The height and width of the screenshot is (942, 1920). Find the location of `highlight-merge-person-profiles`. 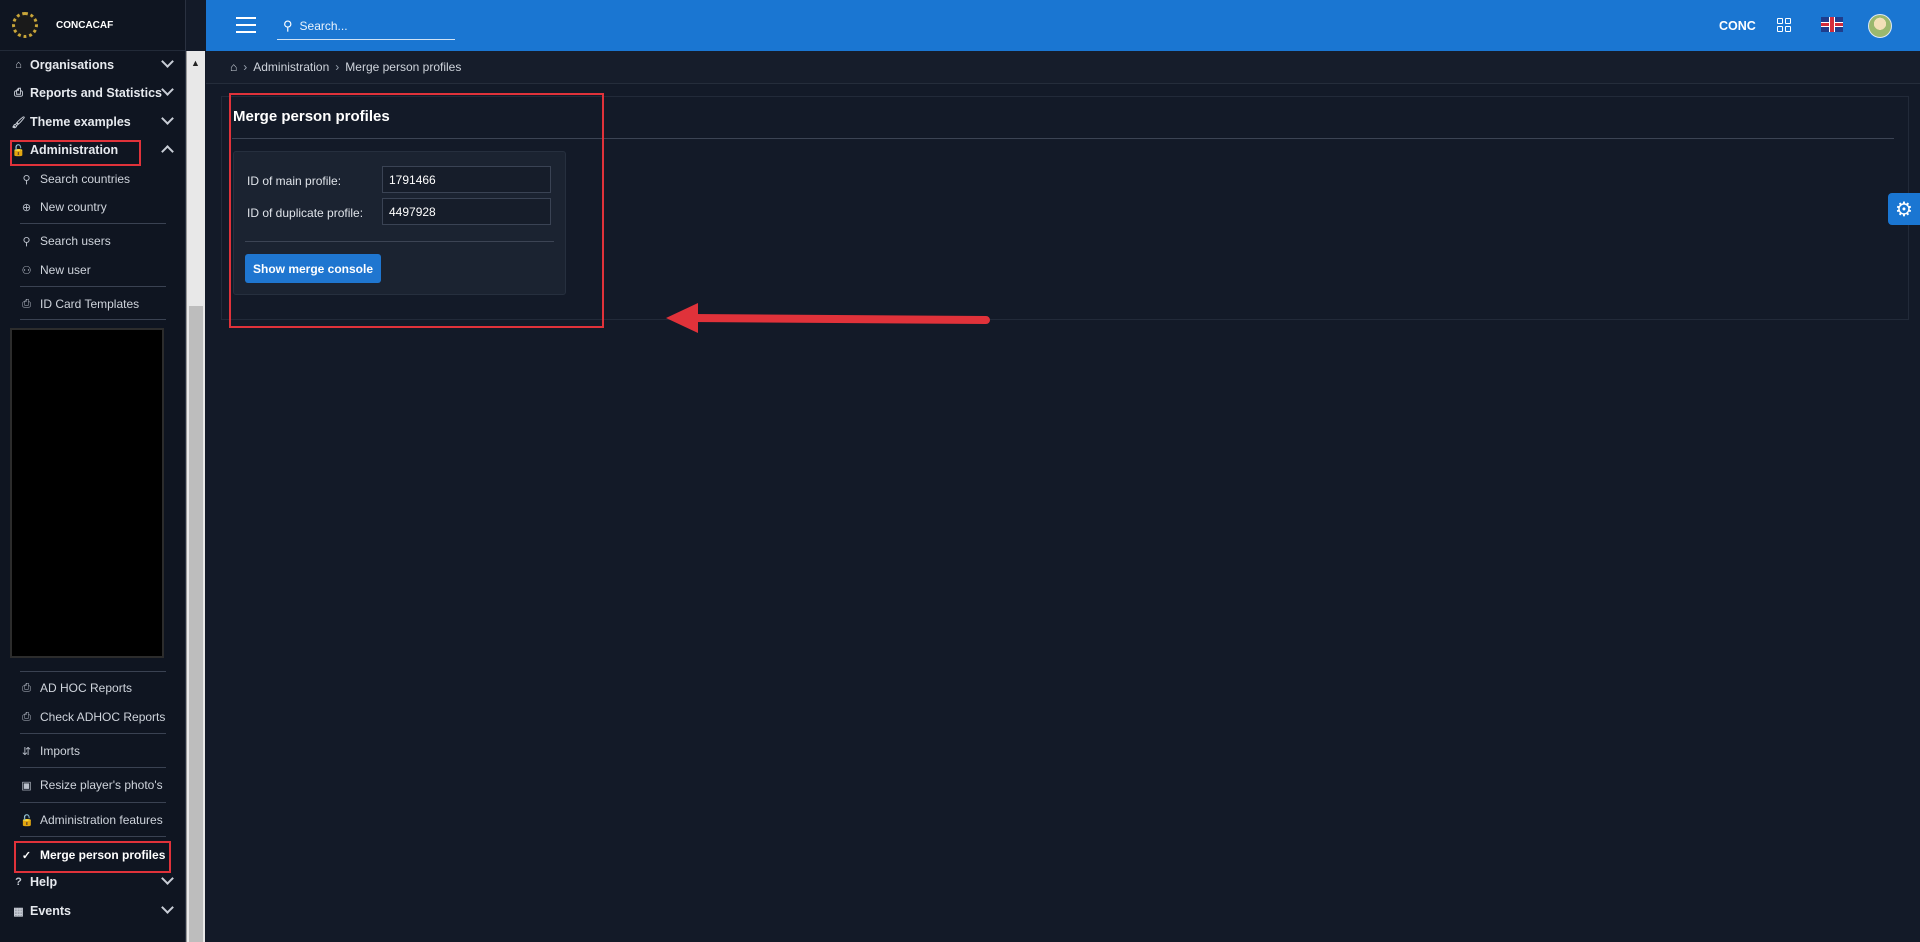

highlight-merge-person-profiles is located at coordinates (92, 857).